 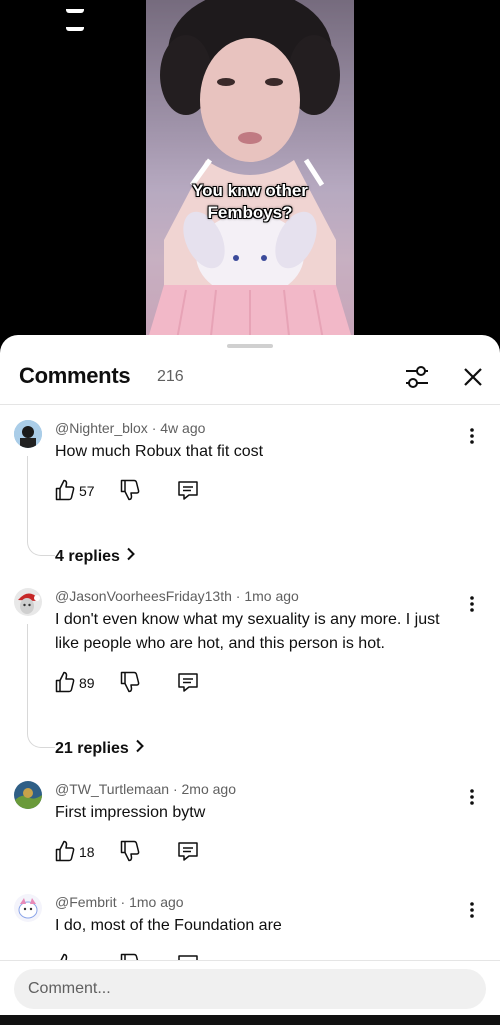 I want to click on comment-text: How much Robux that fit cost, so click(x=159, y=451).